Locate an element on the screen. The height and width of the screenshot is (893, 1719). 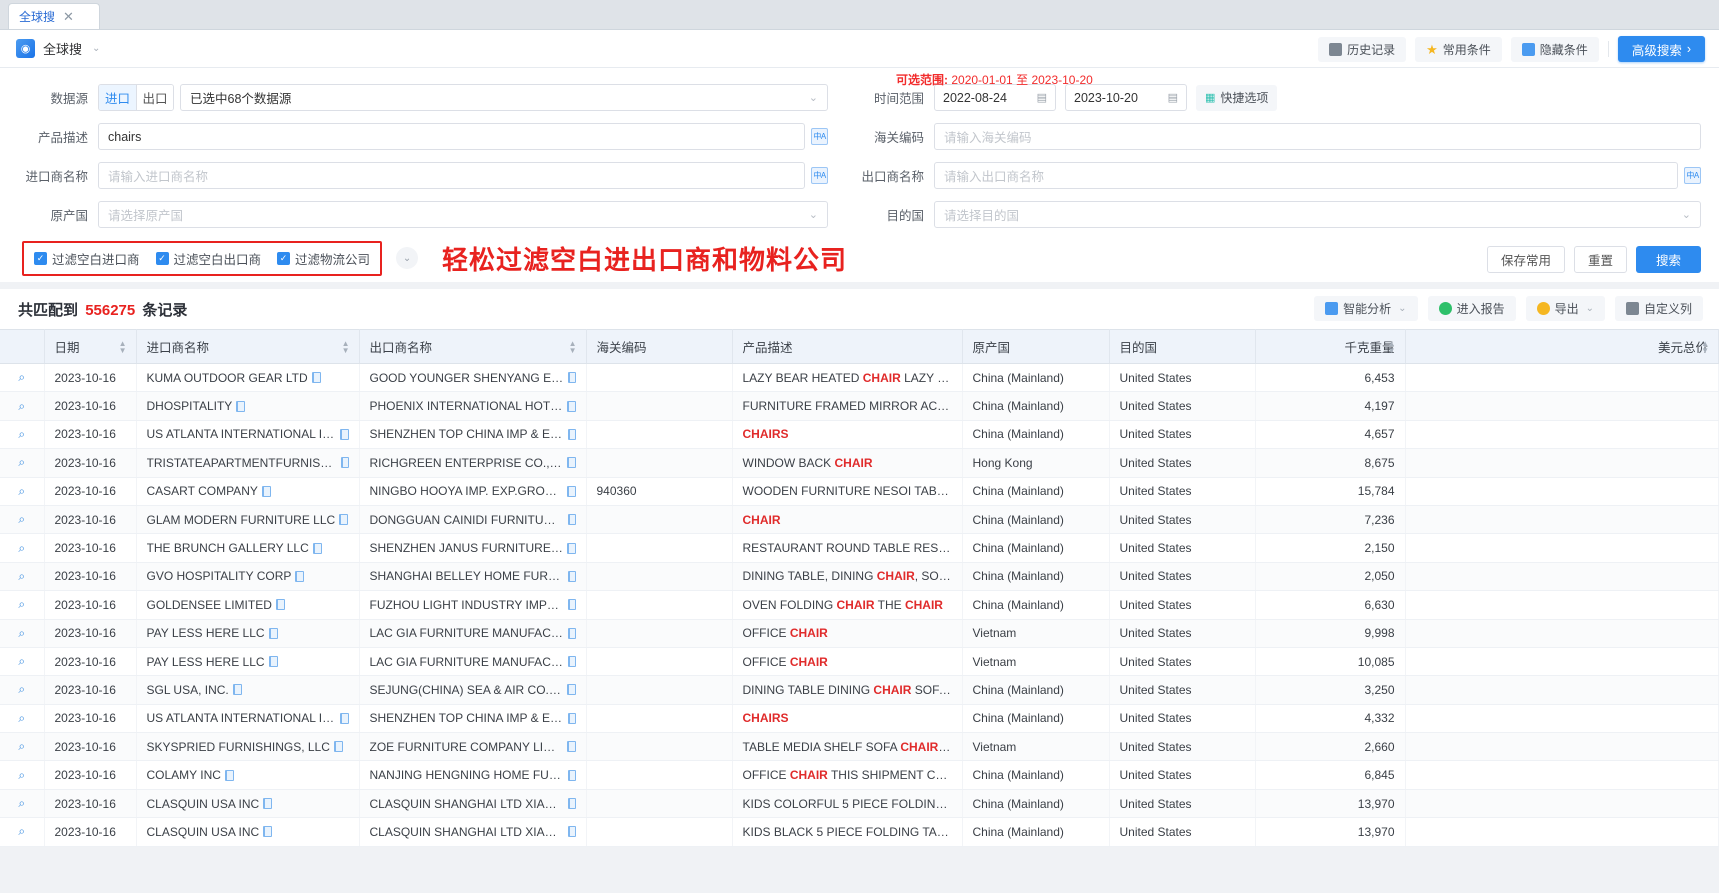
product-desc-input: chairs is located at coordinates (451, 136).